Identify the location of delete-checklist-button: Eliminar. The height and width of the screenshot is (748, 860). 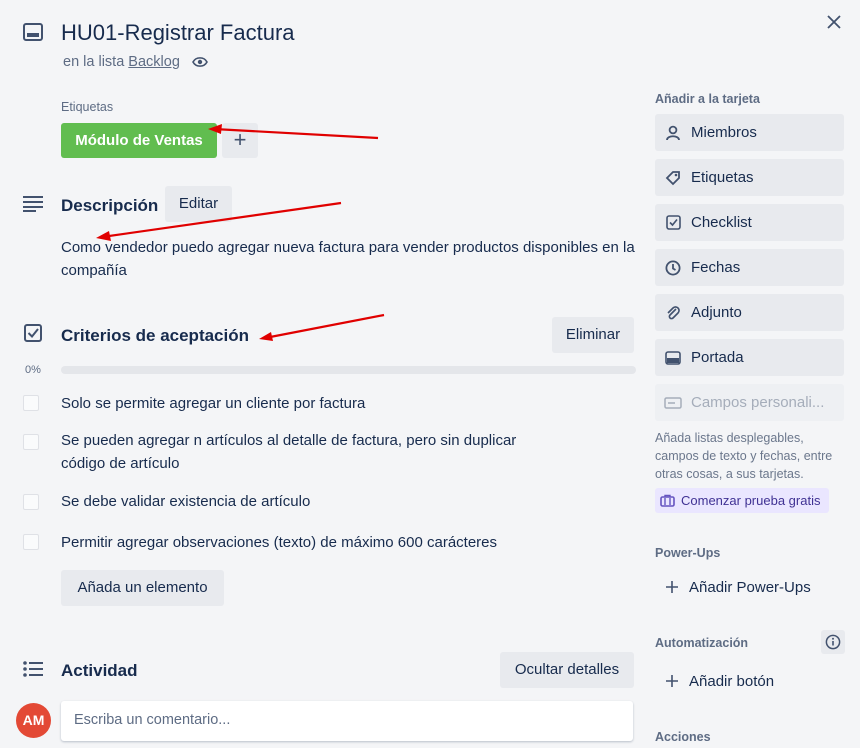
(593, 335).